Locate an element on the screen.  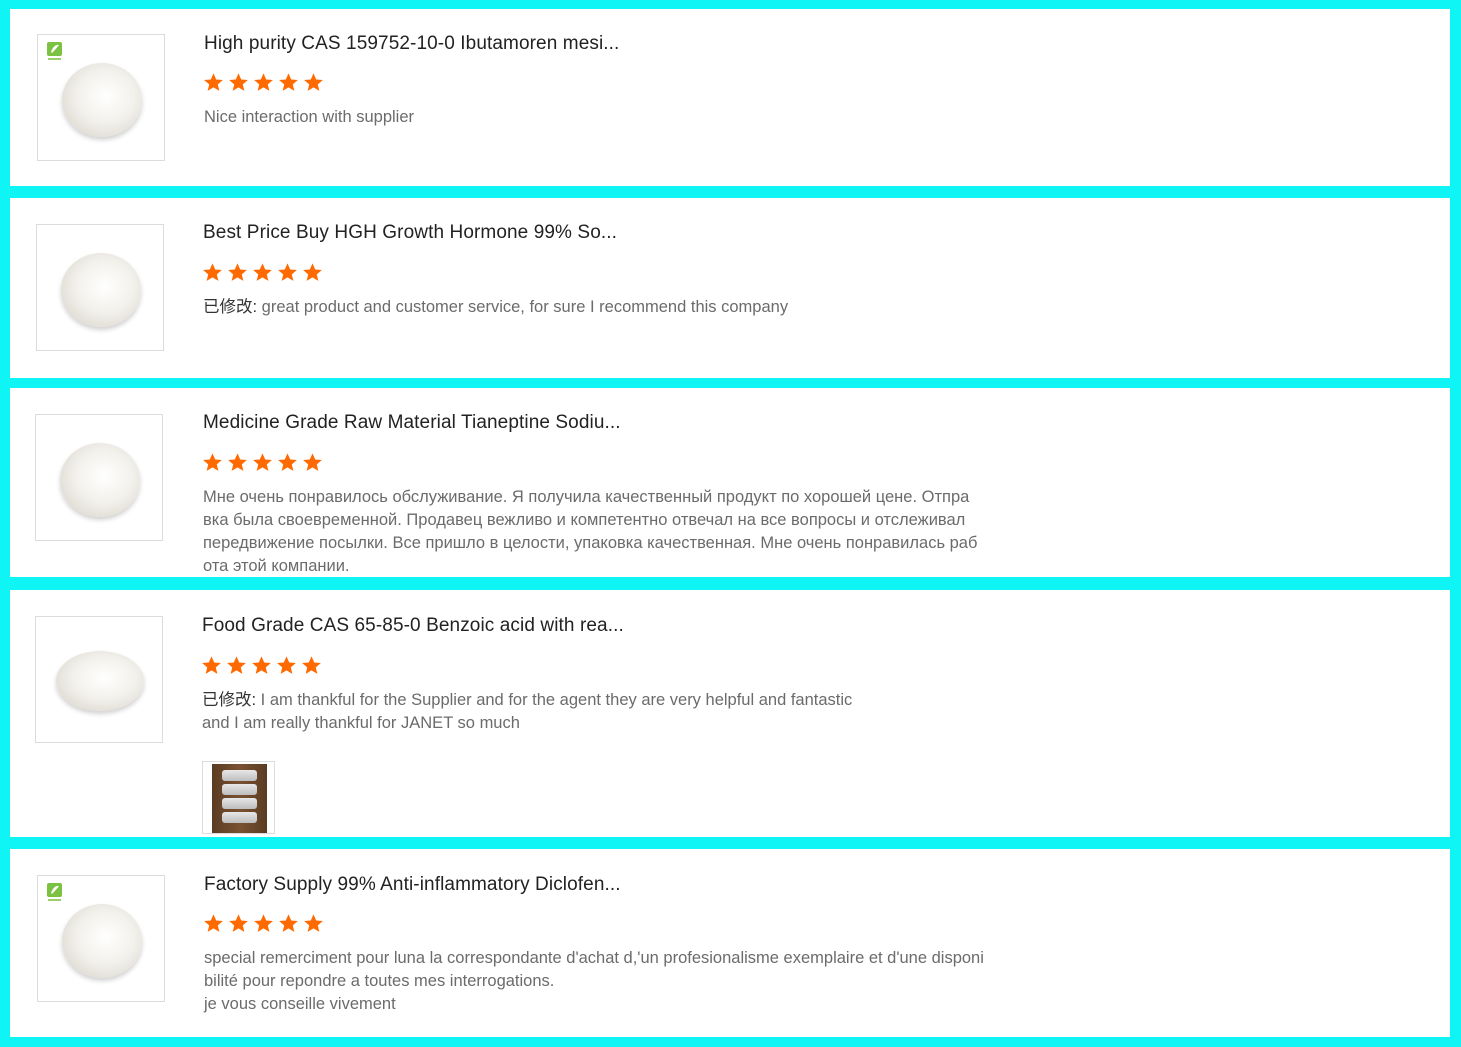
review-photo is located at coordinates (238, 797).